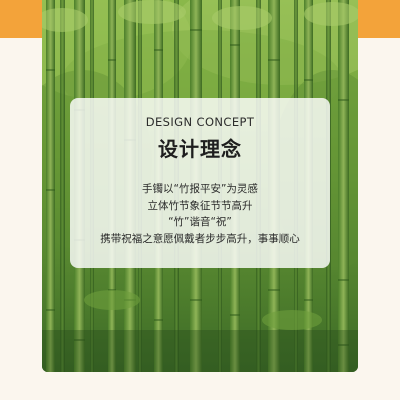  I want to click on design-concept-title-cn: 设计理念, so click(200, 149).